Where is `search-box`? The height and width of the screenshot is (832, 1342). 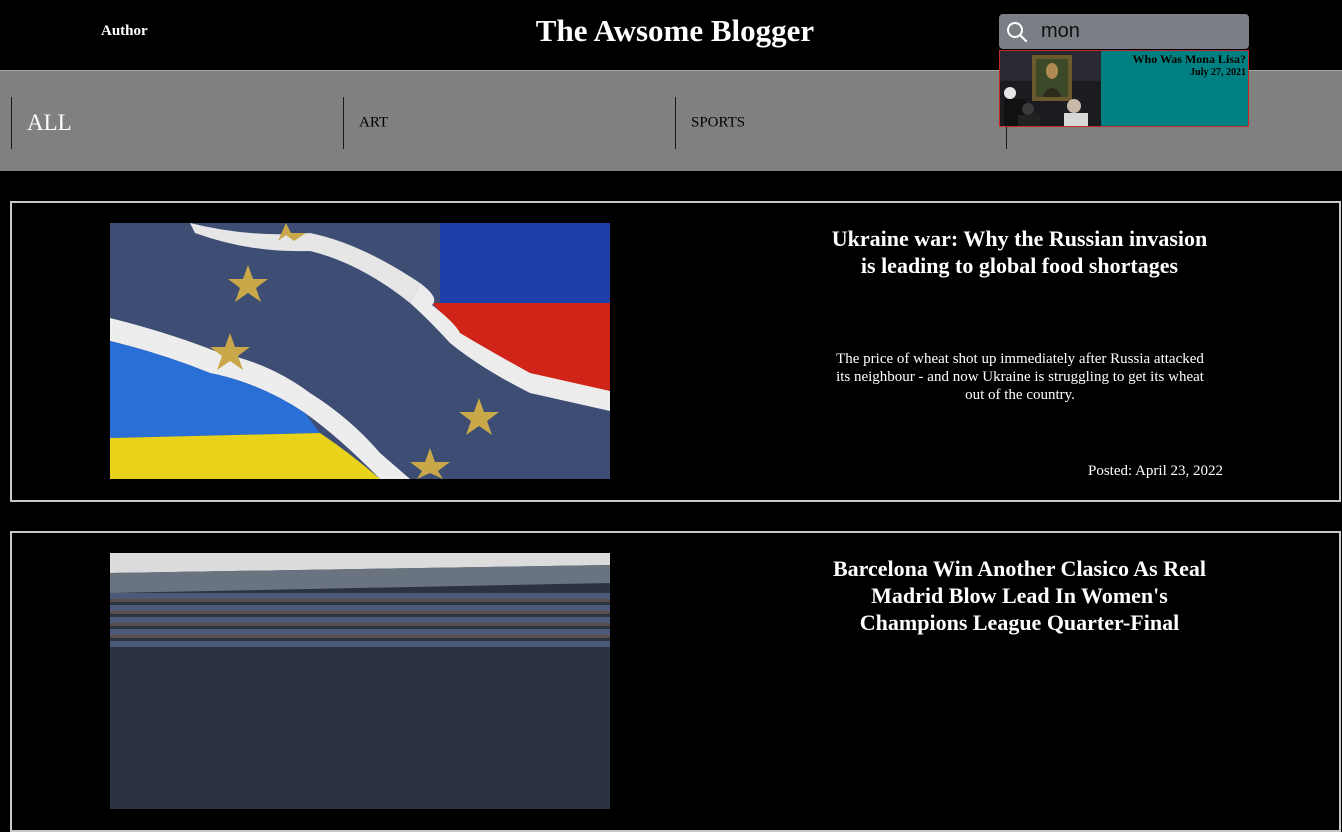
search-box is located at coordinates (1124, 31).